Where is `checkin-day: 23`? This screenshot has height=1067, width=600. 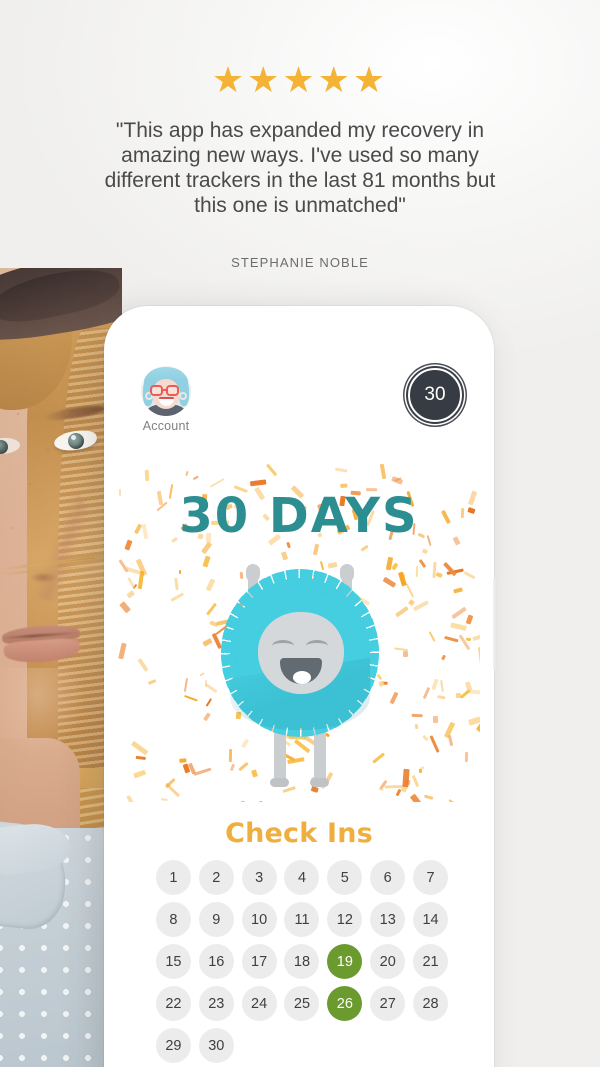 checkin-day: 23 is located at coordinates (216, 1003).